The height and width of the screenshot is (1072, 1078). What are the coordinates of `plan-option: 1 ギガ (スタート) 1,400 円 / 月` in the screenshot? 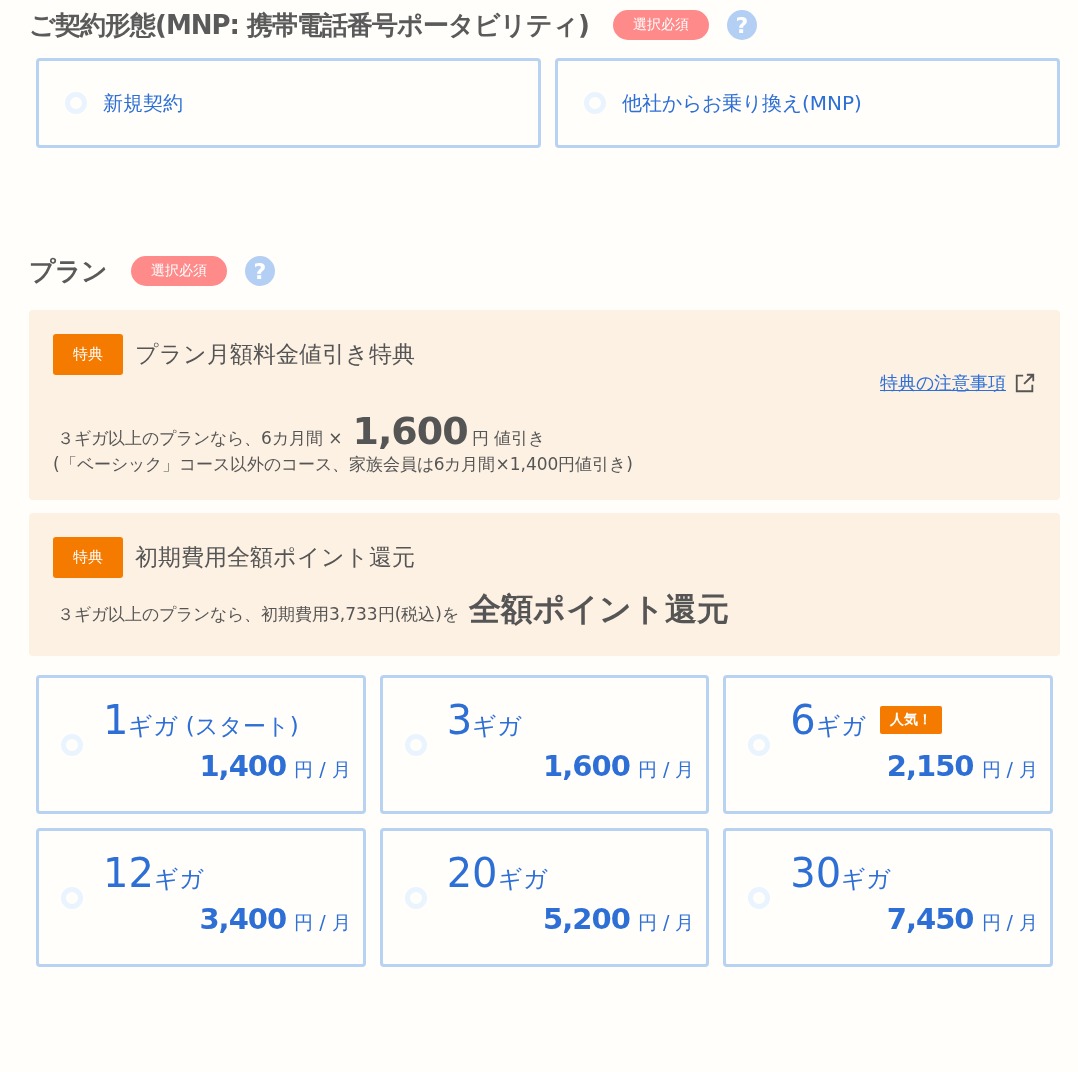 It's located at (201, 744).